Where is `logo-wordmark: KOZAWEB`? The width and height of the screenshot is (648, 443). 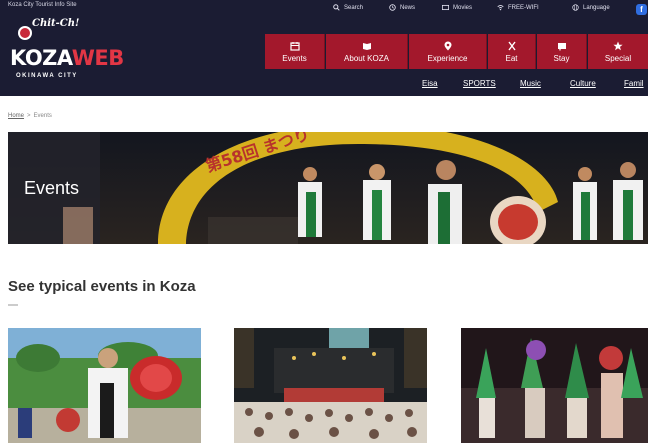
logo-wordmark: KOZAWEB is located at coordinates (67, 58).